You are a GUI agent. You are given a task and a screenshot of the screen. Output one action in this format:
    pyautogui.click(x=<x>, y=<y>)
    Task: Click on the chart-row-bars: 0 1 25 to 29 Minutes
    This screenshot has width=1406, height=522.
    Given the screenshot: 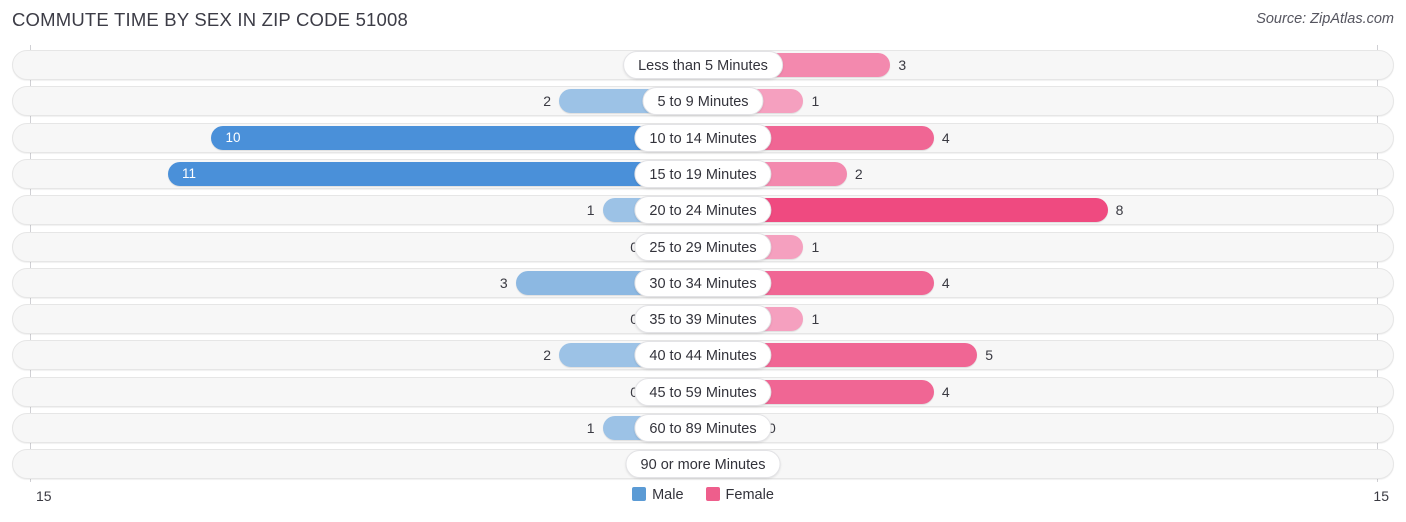 What is the action you would take?
    pyautogui.click(x=703, y=247)
    